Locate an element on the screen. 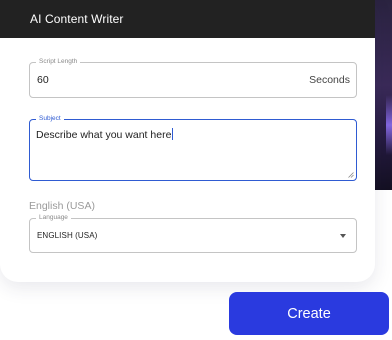  background-image is located at coordinates (383, 95).